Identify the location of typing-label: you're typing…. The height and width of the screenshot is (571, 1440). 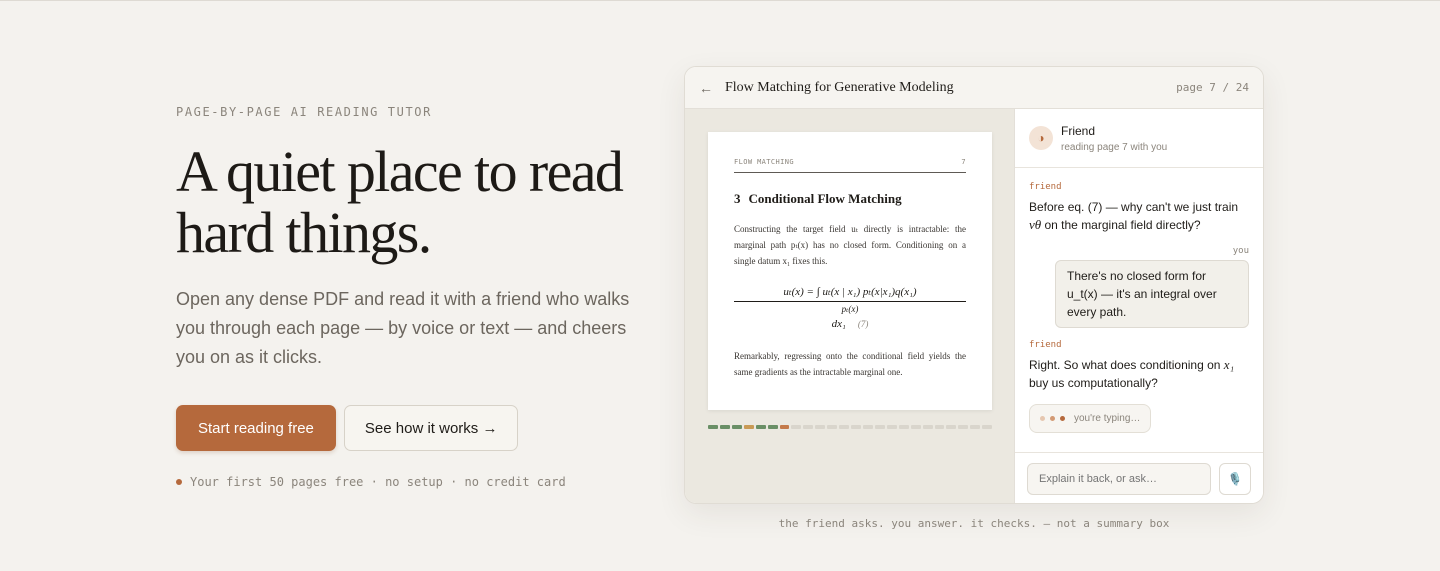
(1107, 418).